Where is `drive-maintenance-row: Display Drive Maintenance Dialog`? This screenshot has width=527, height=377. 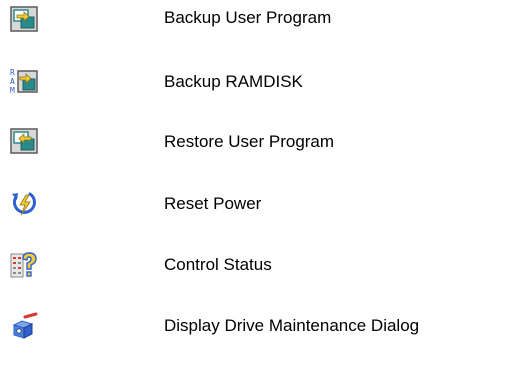
drive-maintenance-row: Display Drive Maintenance Dialog is located at coordinates (263, 322).